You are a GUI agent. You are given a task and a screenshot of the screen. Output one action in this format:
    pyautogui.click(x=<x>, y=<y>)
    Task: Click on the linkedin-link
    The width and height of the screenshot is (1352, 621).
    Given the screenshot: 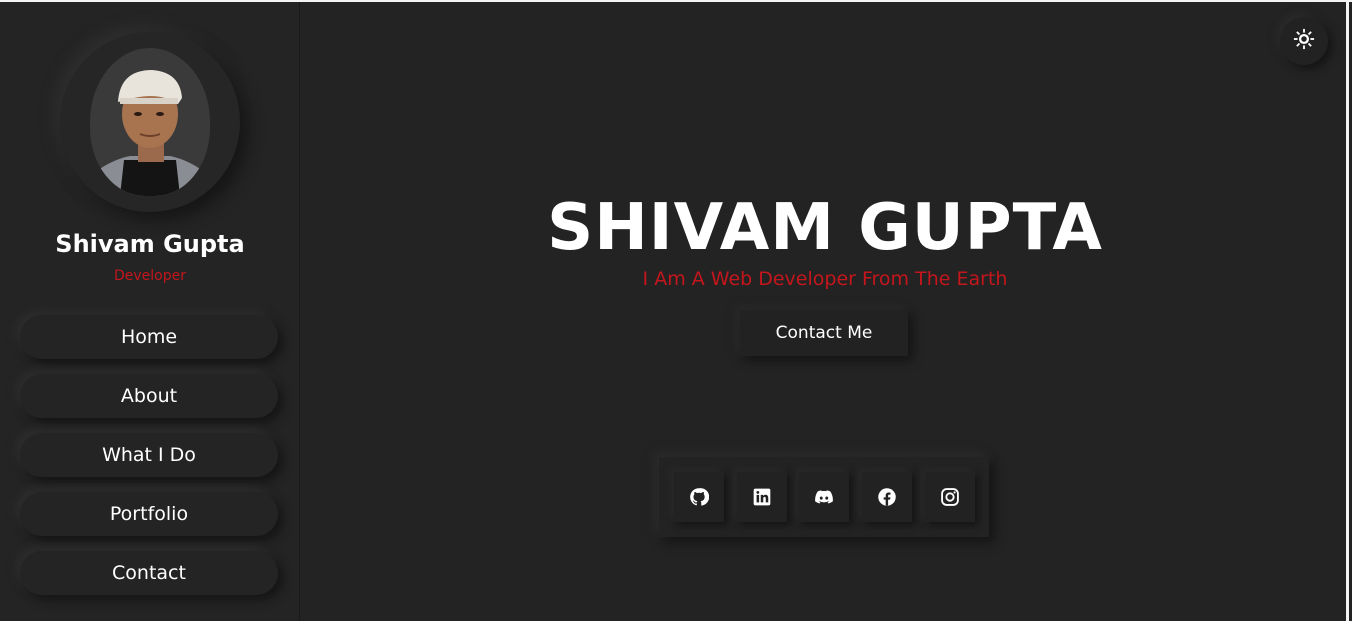 What is the action you would take?
    pyautogui.click(x=762, y=497)
    